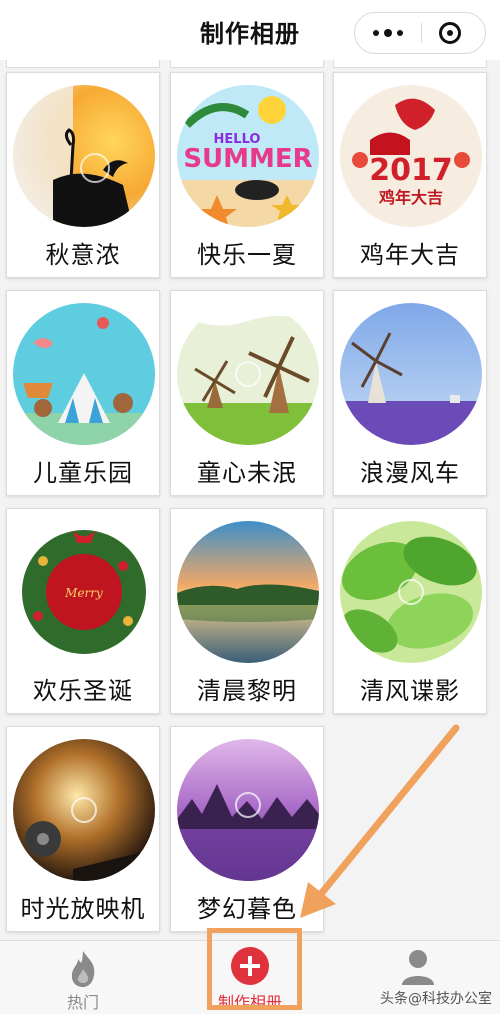 This screenshot has width=500, height=1014. I want to click on mini-program-capsule, so click(420, 33).